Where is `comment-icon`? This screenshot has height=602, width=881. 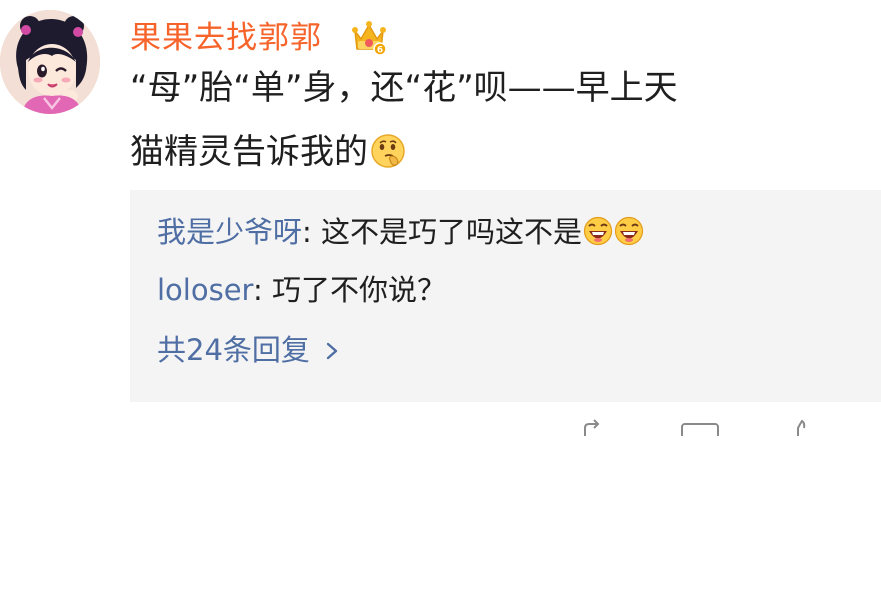
comment-icon is located at coordinates (700, 427).